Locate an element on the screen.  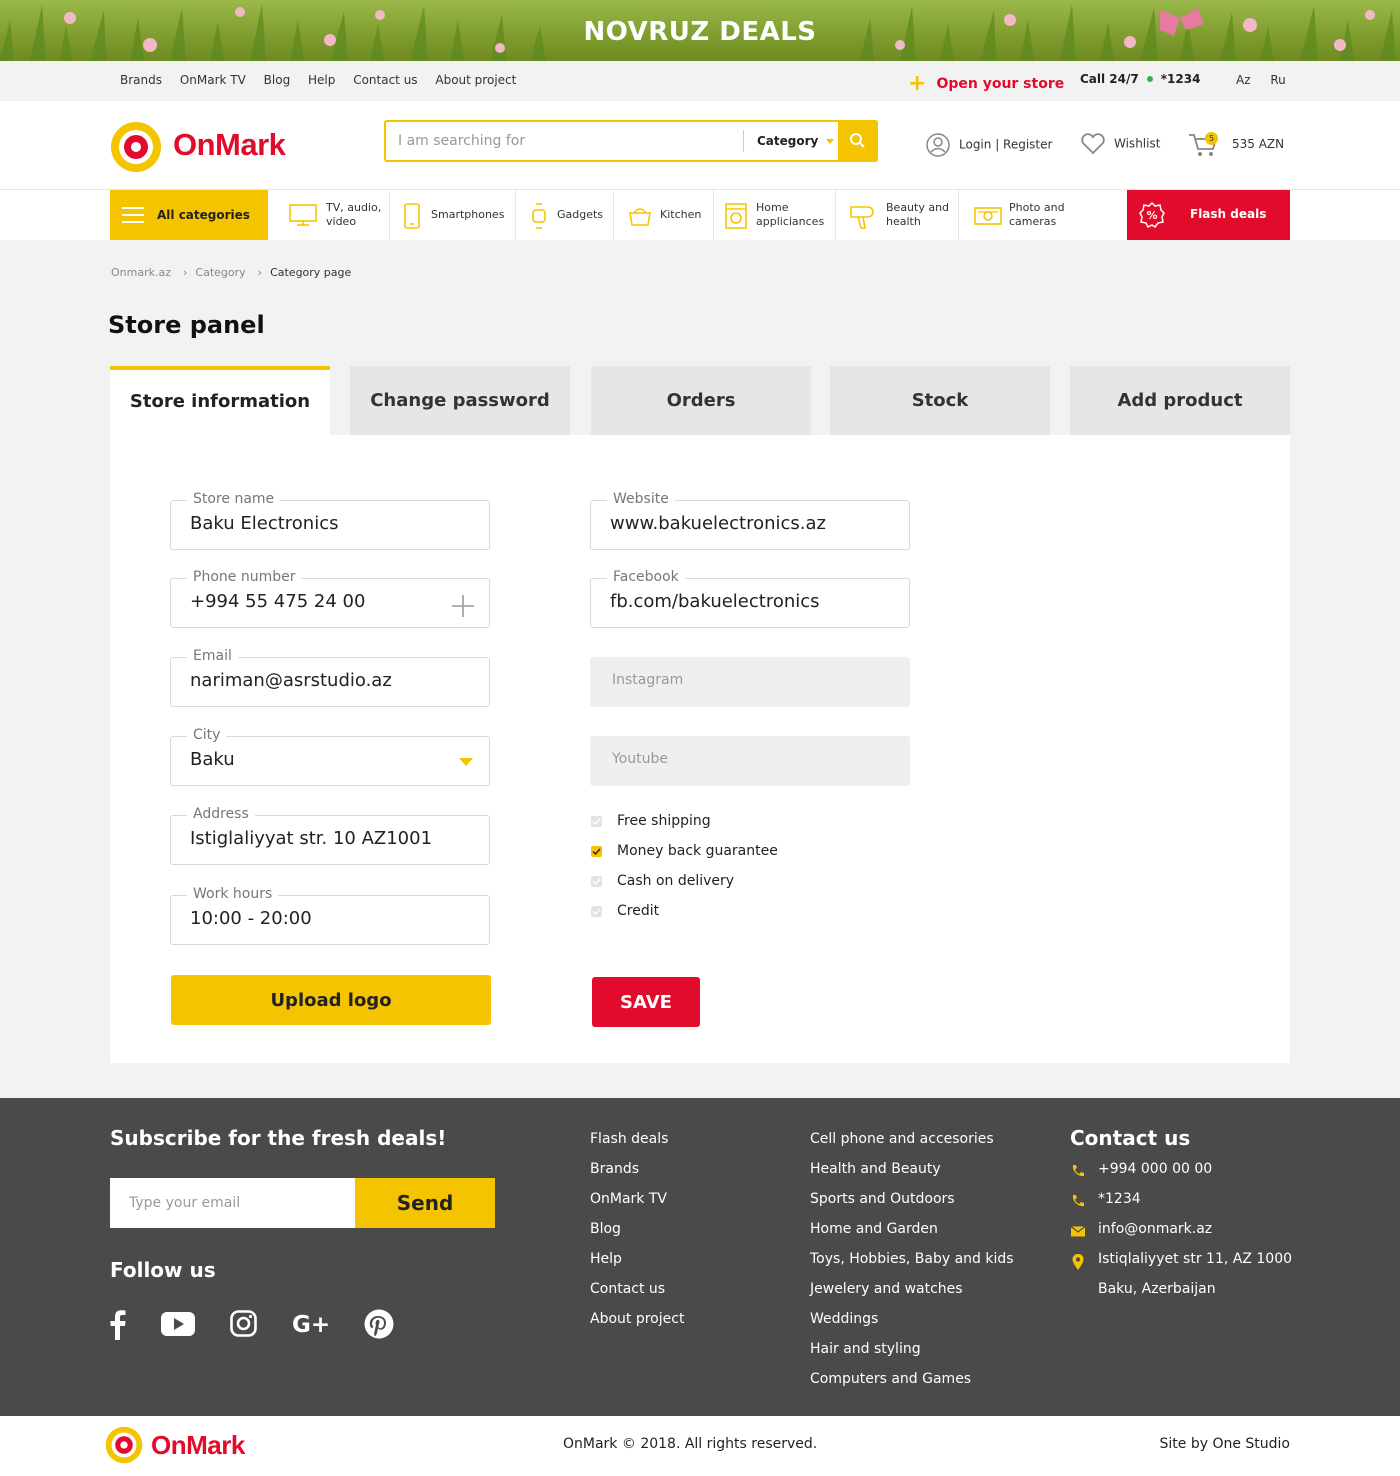
promo-banner: NOVRUZ DEALS is located at coordinates (700, 30).